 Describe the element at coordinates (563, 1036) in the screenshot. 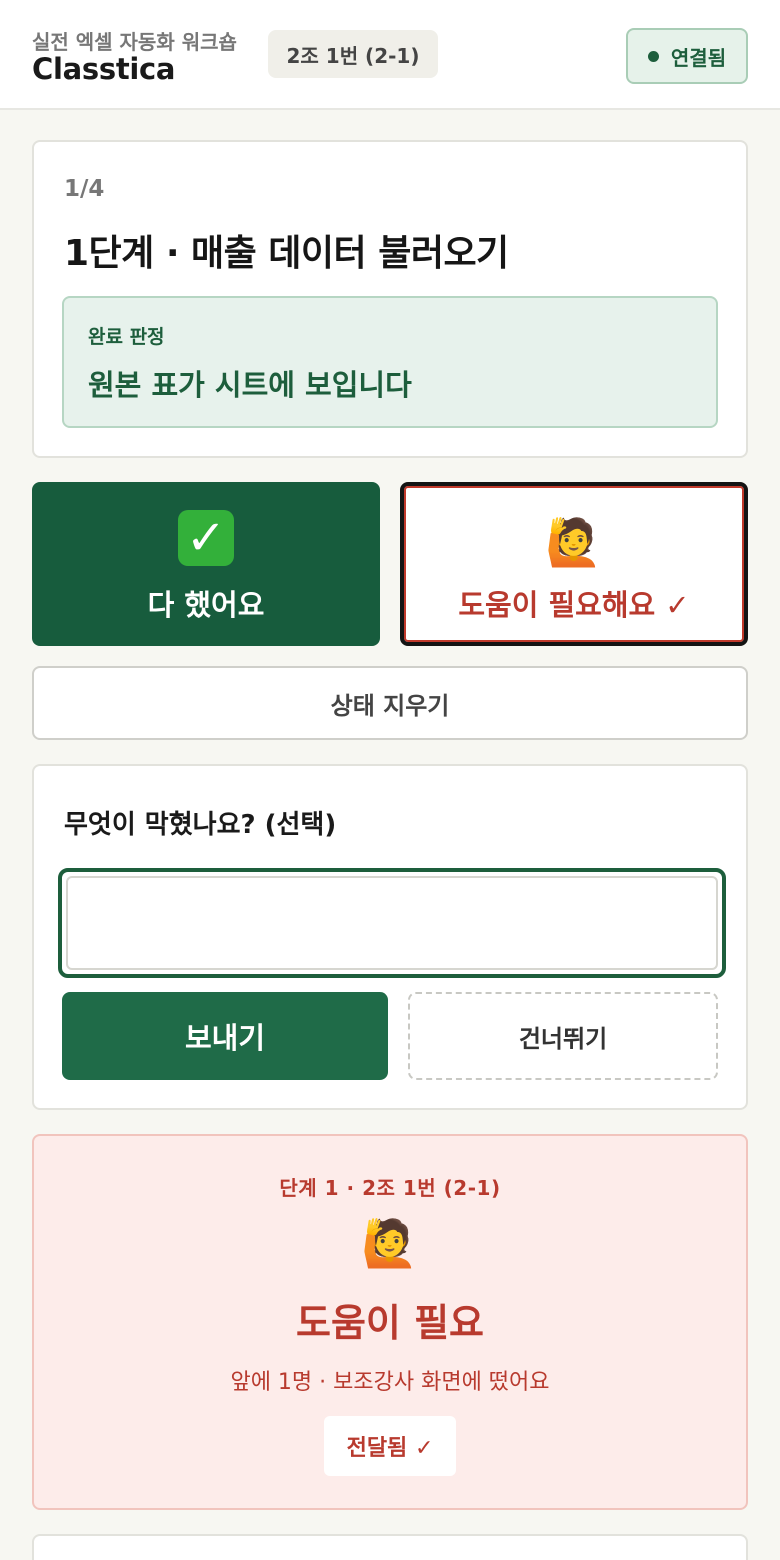

I see `skip-button: 건너뛰기` at that location.